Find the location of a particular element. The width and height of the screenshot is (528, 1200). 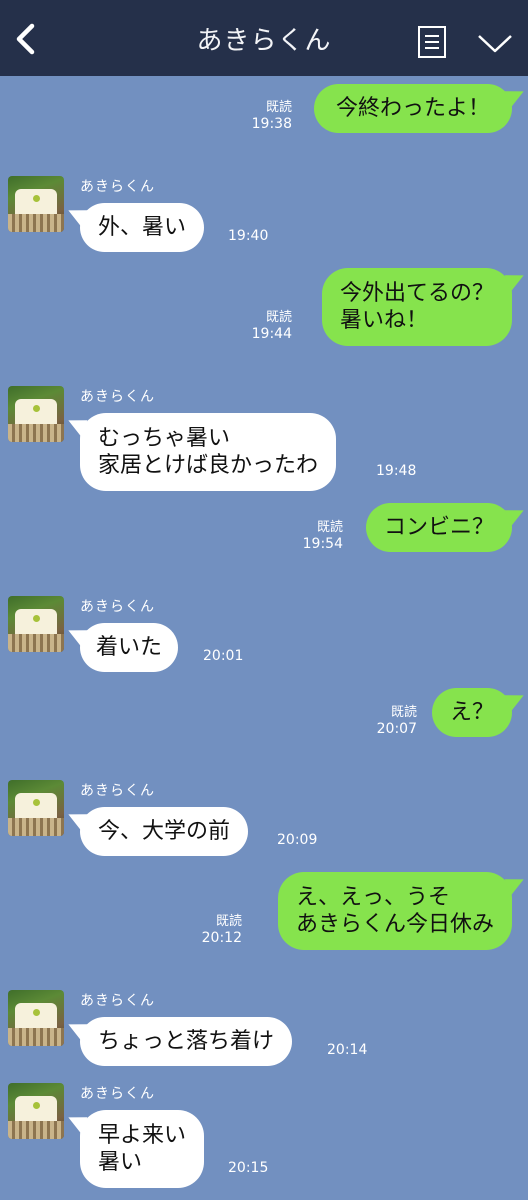

timestamp: 20:12 is located at coordinates (221, 938).